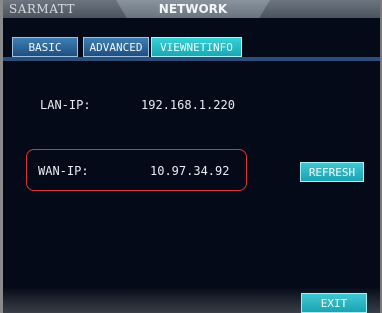 This screenshot has height=313, width=382. What do you see at coordinates (190, 171) in the screenshot?
I see `wan-ip-value: 10.97.34.92` at bounding box center [190, 171].